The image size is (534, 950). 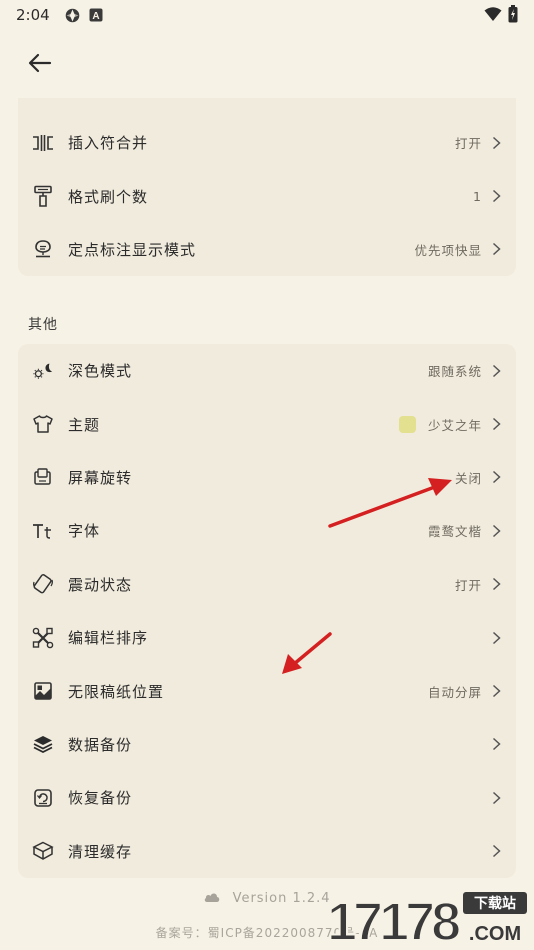 I want to click on screen-rotate-icon, so click(x=43, y=477).